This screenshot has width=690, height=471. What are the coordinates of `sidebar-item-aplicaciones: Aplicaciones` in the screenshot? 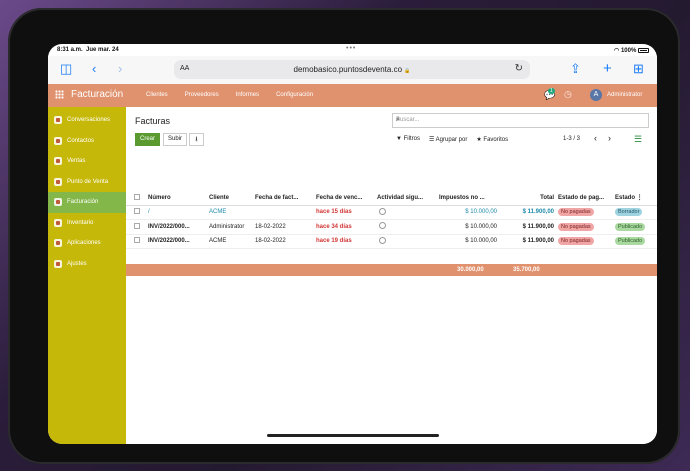 It's located at (87, 243).